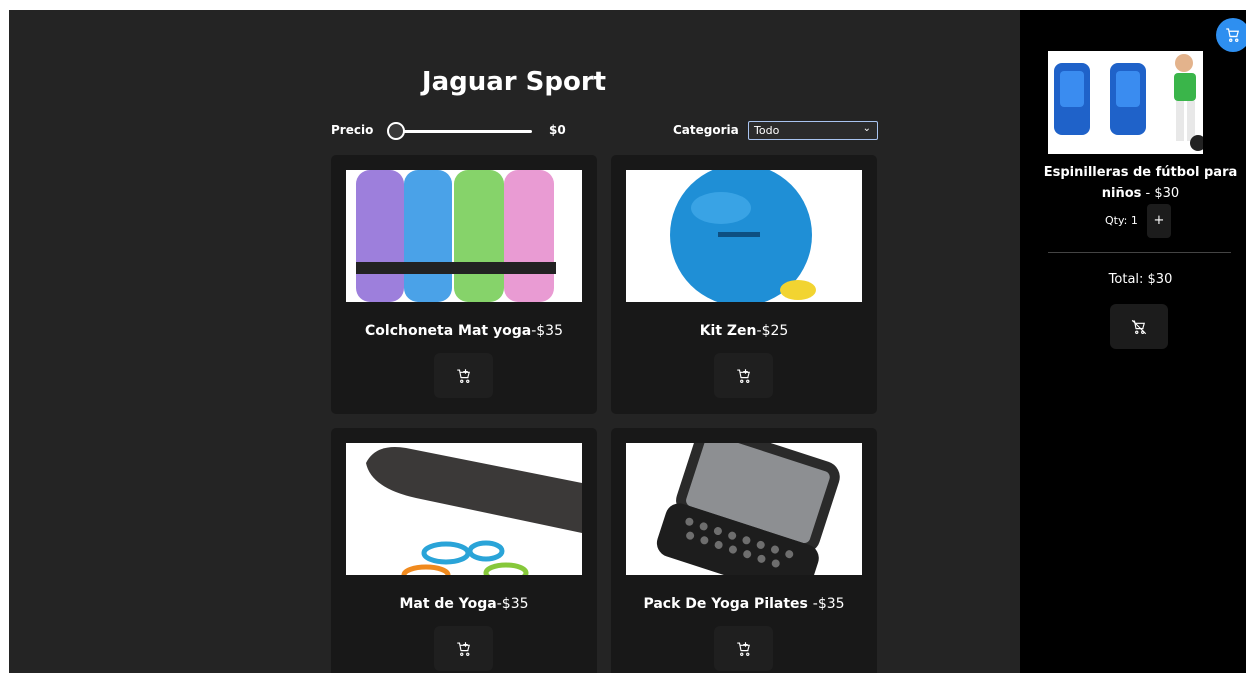 The image size is (1246, 673). Describe the element at coordinates (744, 236) in the screenshot. I see `product-image-exercise-ball` at that location.